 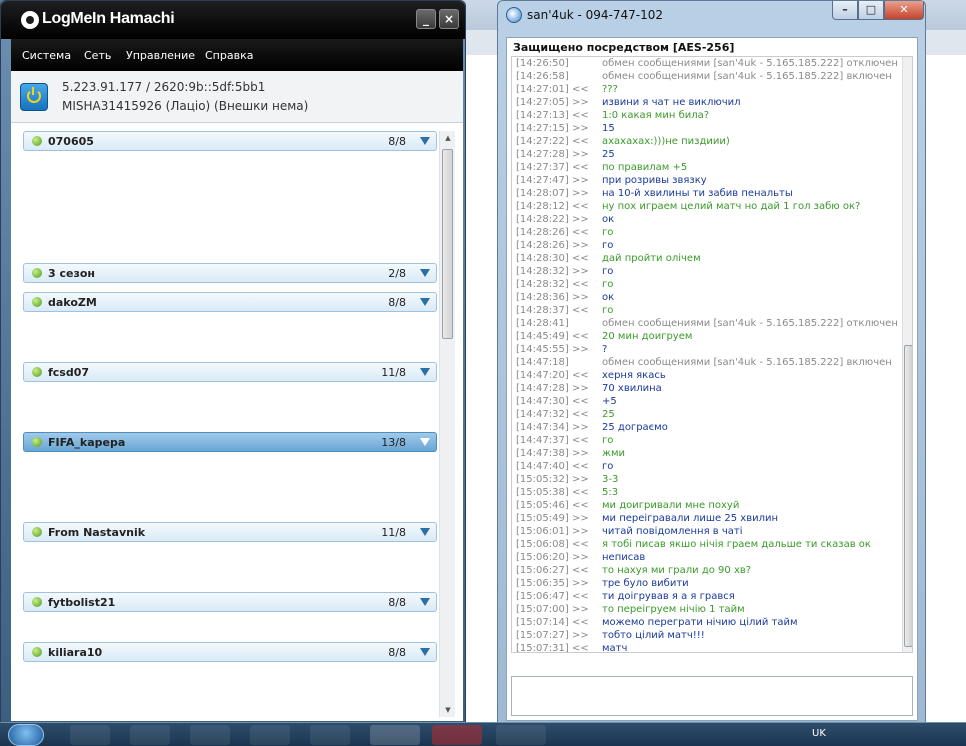 I want to click on scroll-up-icon: ▲, so click(x=448, y=138).